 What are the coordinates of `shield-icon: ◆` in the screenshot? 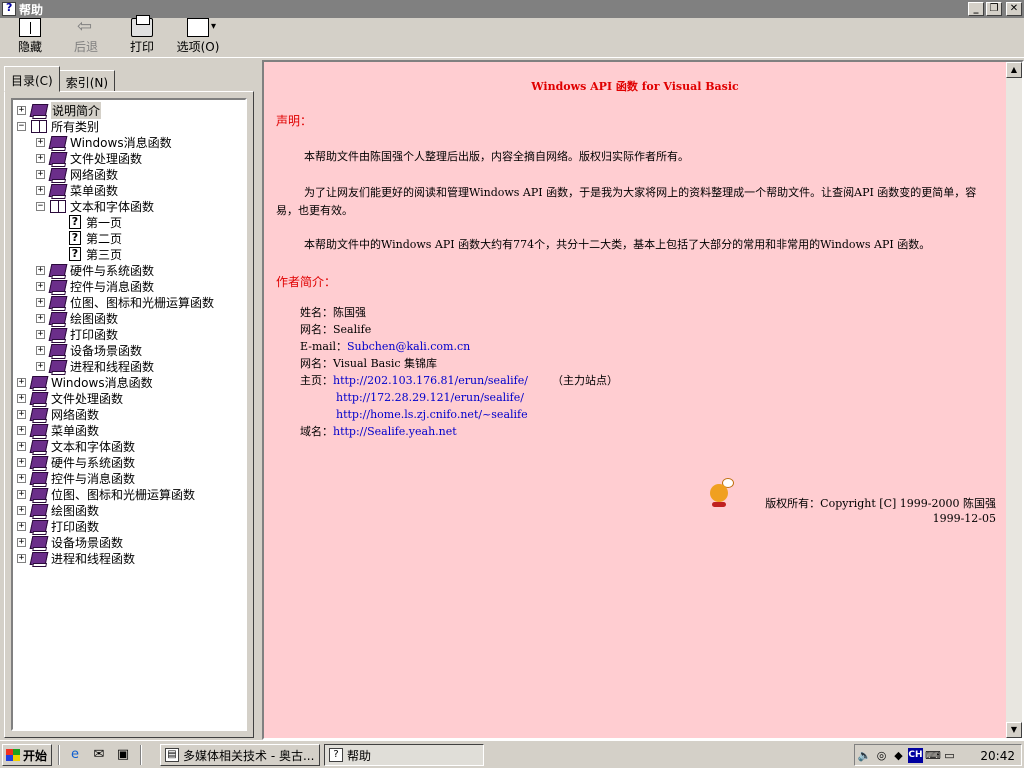 It's located at (898, 755).